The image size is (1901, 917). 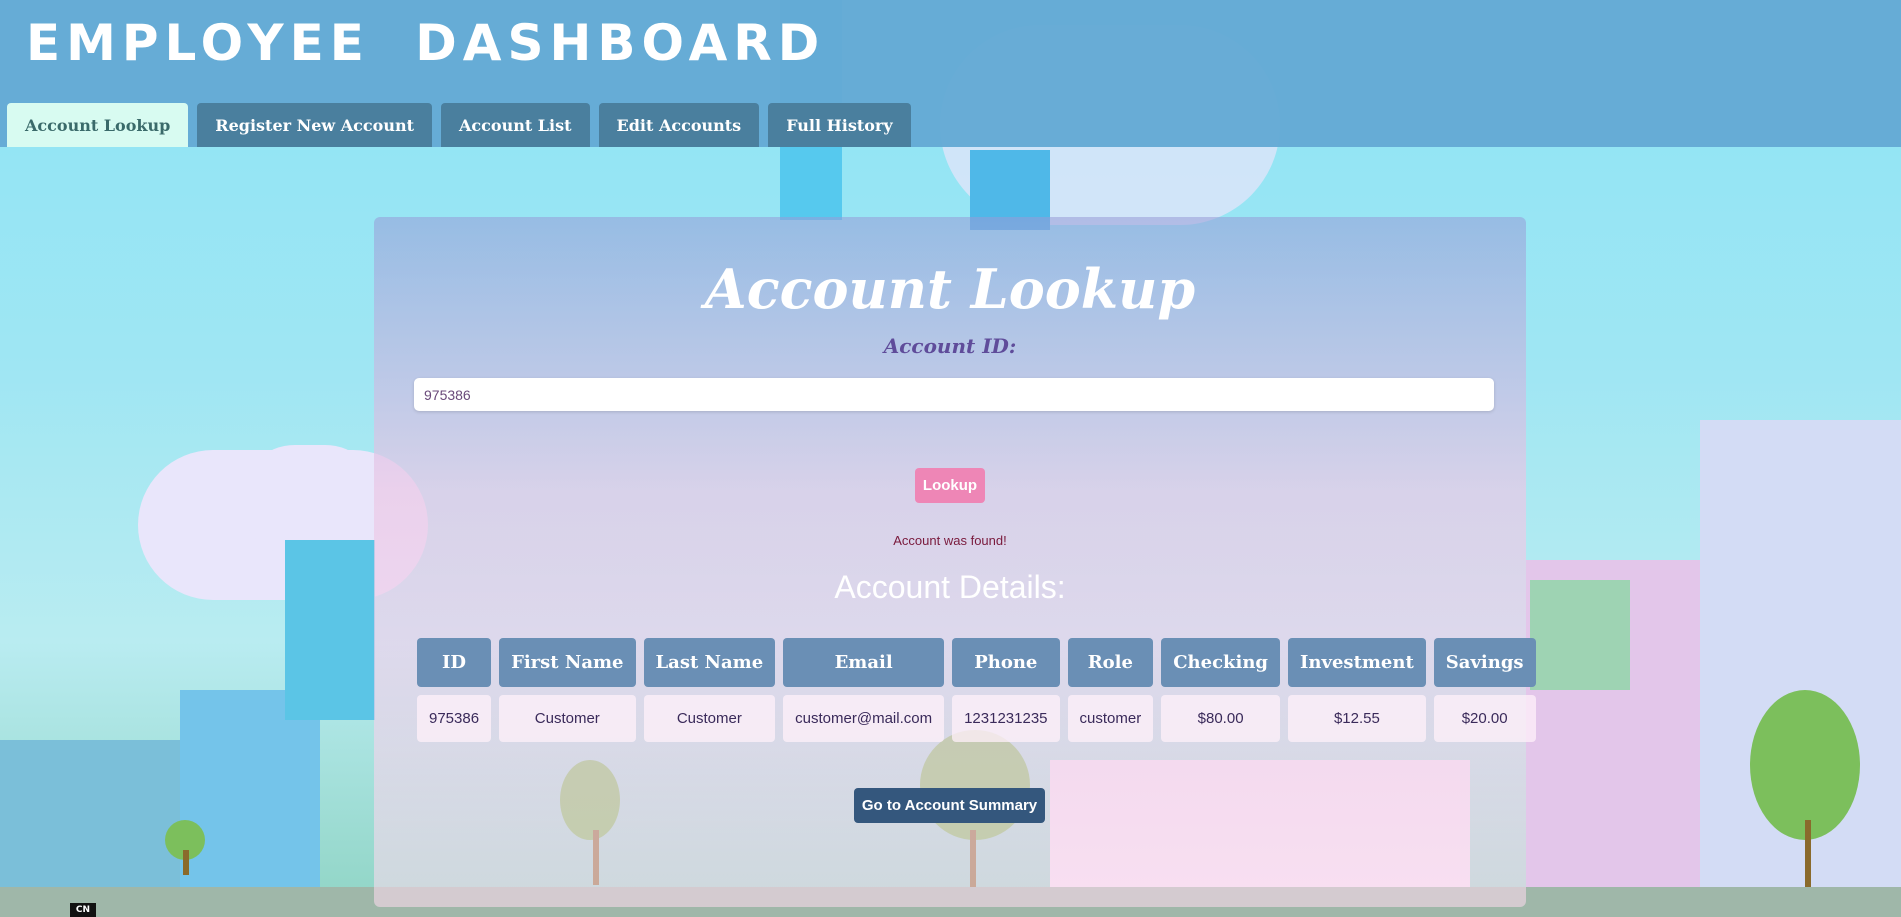 What do you see at coordinates (950, 346) in the screenshot?
I see `account-id-label: Account ID:` at bounding box center [950, 346].